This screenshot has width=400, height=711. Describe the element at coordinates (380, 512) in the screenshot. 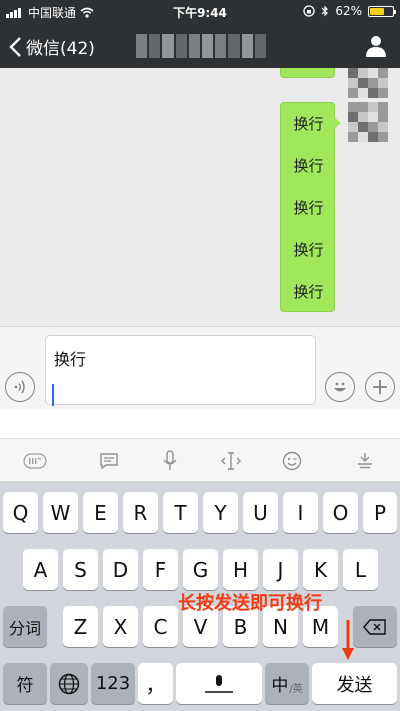

I see `key-p: P` at that location.